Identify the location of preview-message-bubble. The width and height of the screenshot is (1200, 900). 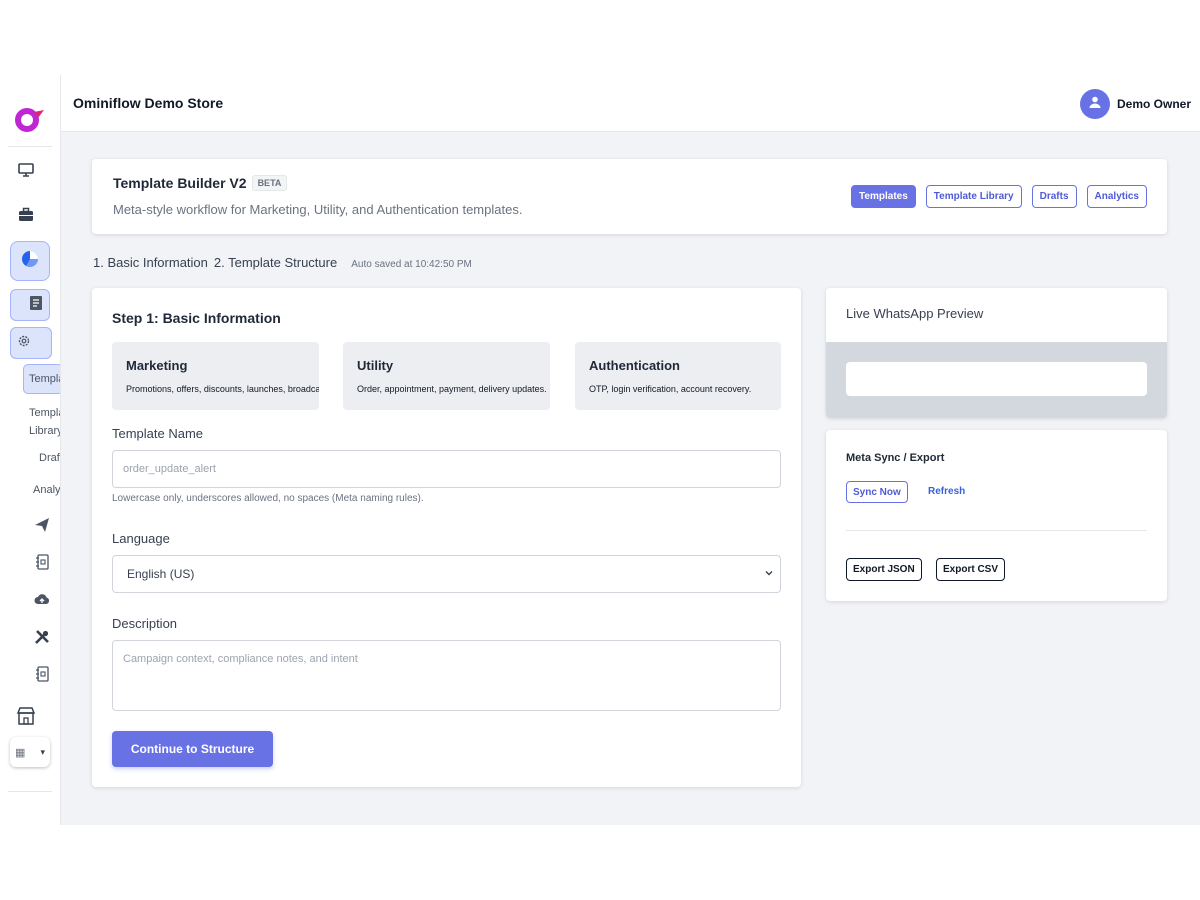
(996, 379).